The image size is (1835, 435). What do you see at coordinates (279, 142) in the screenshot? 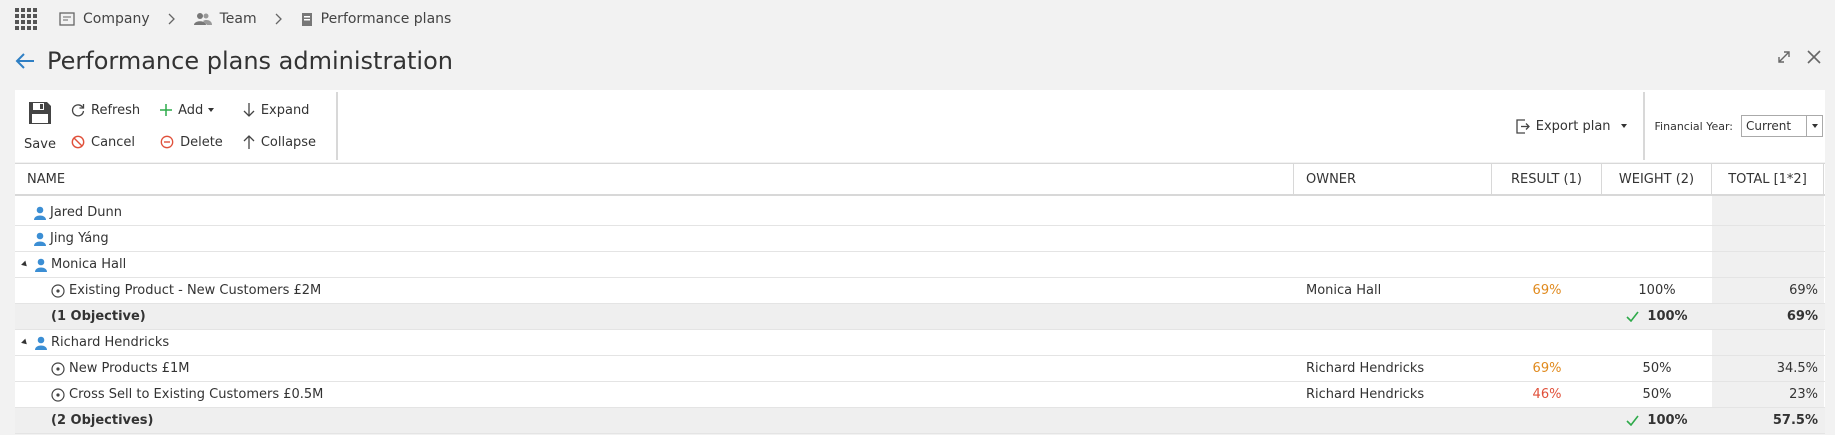
I see `collapse-button: Collapse` at bounding box center [279, 142].